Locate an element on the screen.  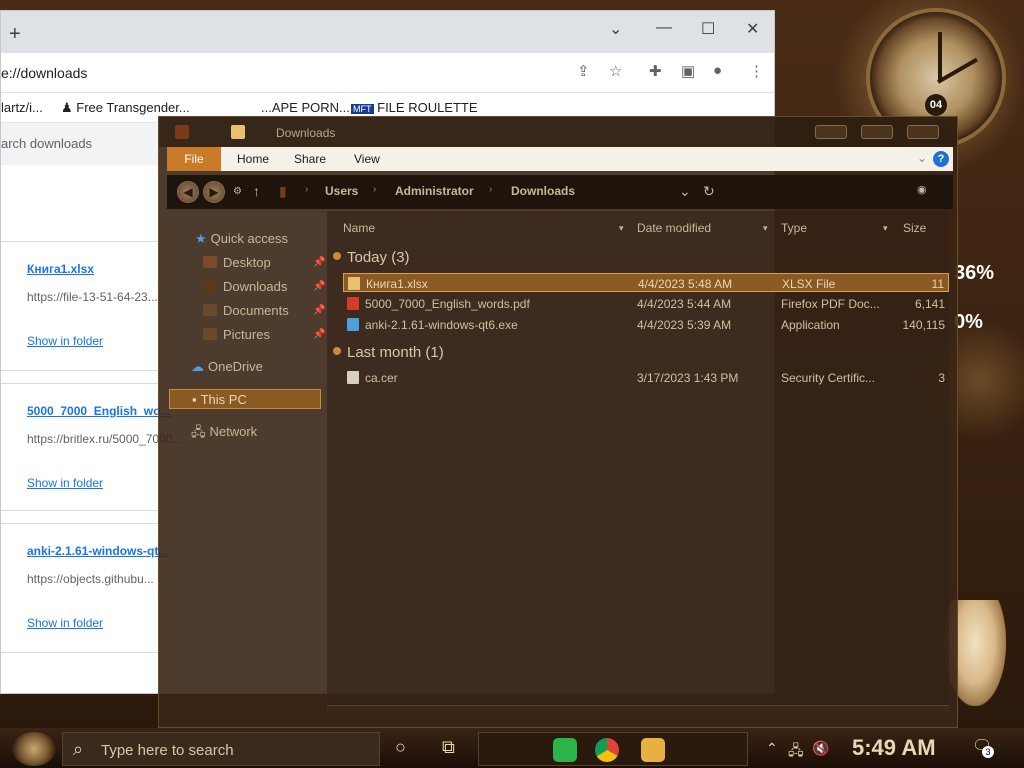
taskbar-search-box: ⌕ Type here to search is located at coordinates (221, 749).